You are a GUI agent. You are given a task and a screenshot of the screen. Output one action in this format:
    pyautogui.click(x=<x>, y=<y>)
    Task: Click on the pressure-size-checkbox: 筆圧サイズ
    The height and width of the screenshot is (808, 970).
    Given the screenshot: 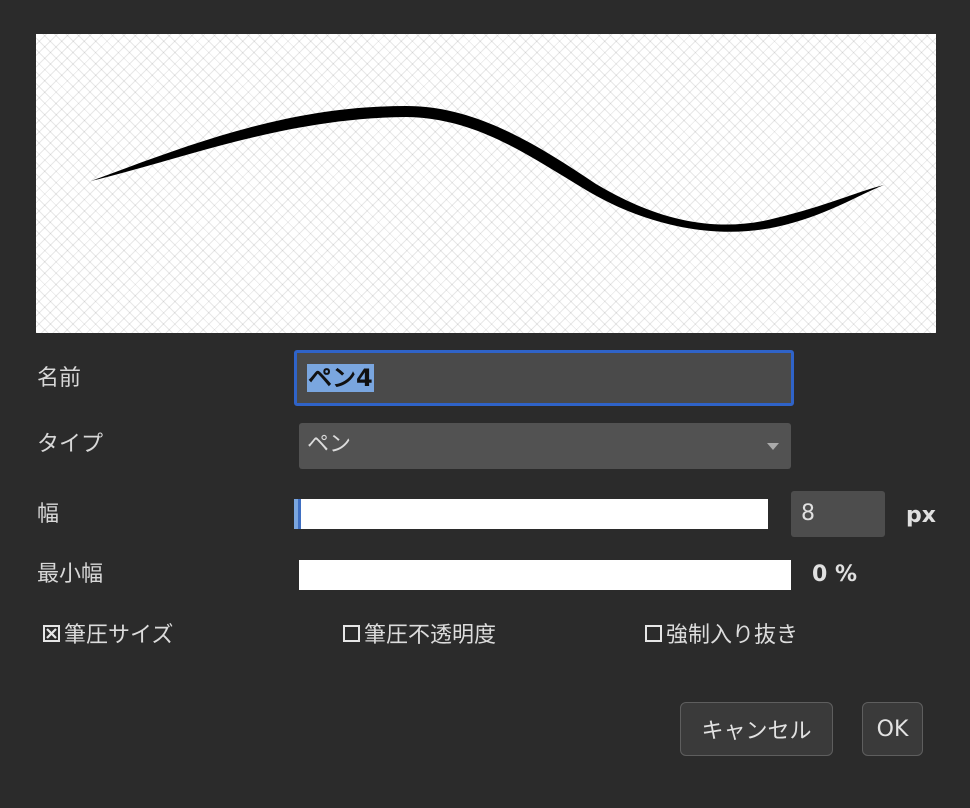 What is the action you would take?
    pyautogui.click(x=108, y=633)
    